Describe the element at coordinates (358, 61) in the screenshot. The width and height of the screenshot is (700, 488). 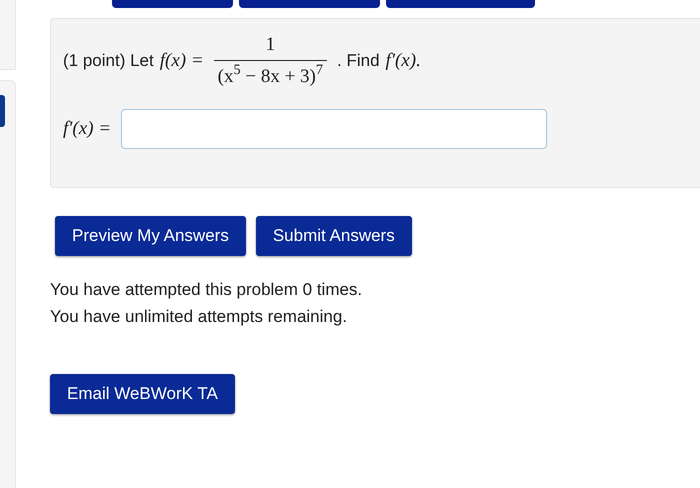
I see `problem-text: . Find` at that location.